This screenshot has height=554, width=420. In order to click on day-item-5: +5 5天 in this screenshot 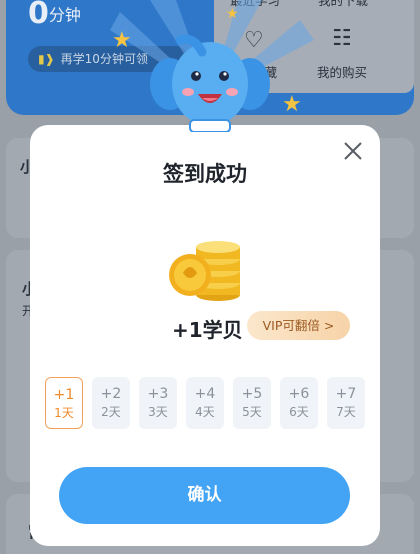, I will do `click(252, 403)`.